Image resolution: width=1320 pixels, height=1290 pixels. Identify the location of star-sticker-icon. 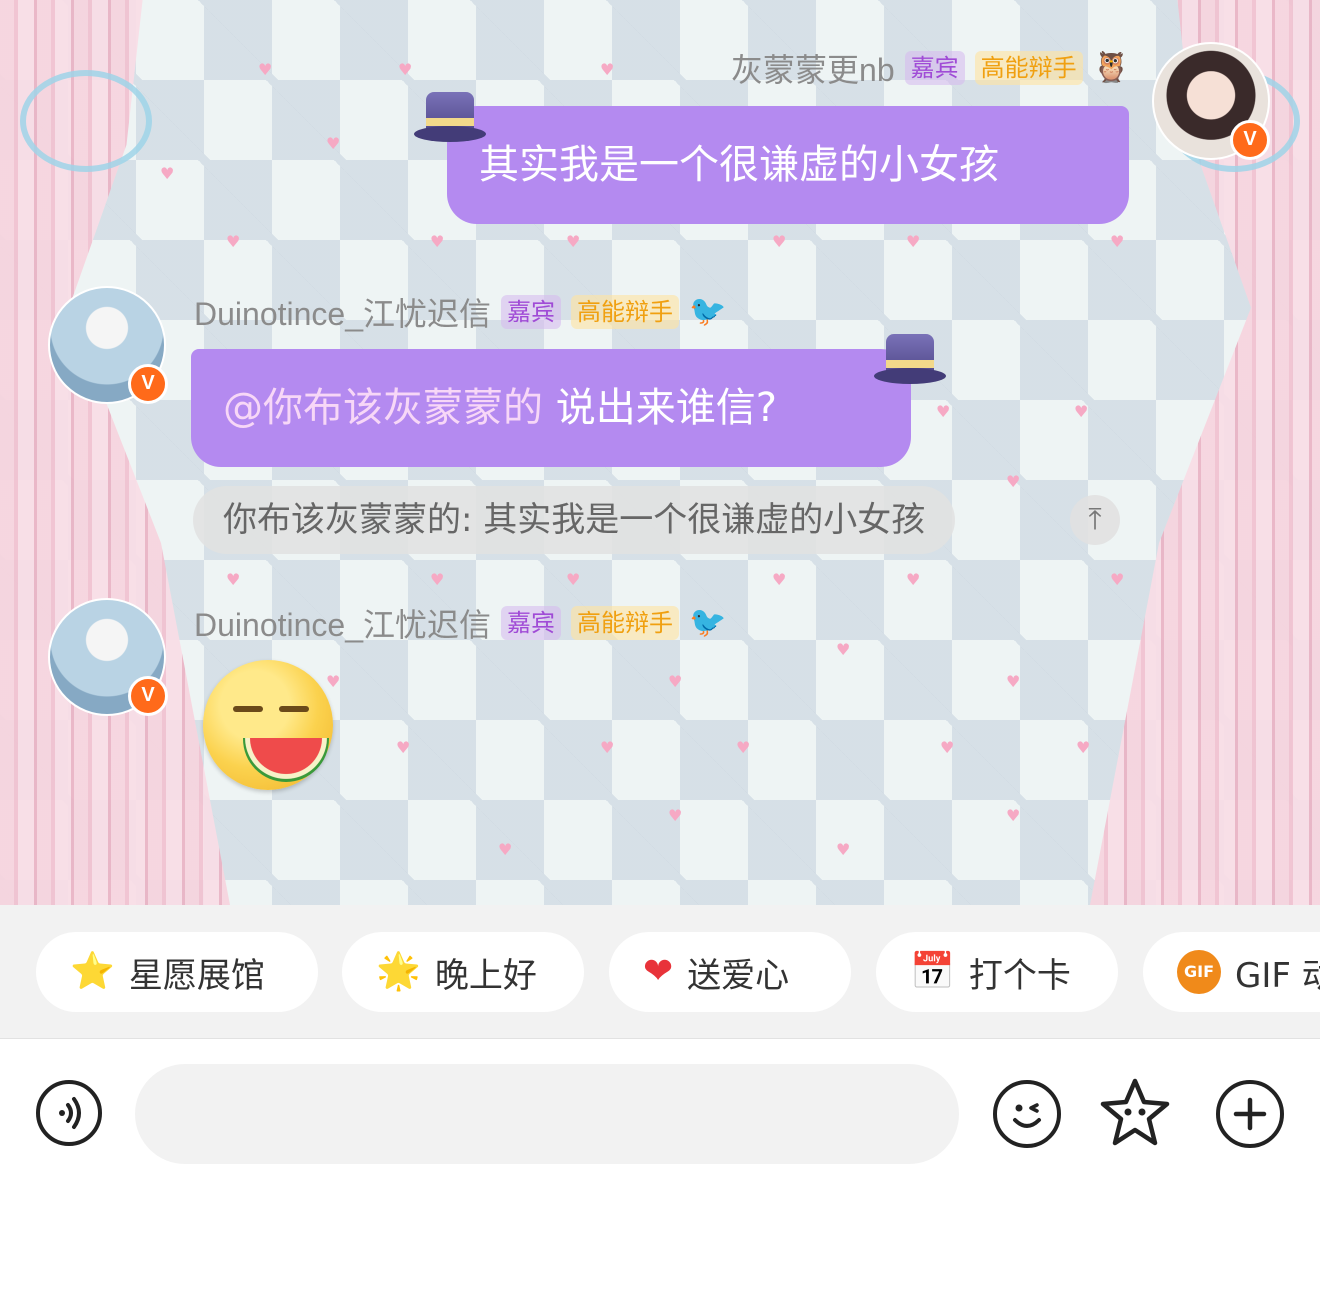
(1135, 1112).